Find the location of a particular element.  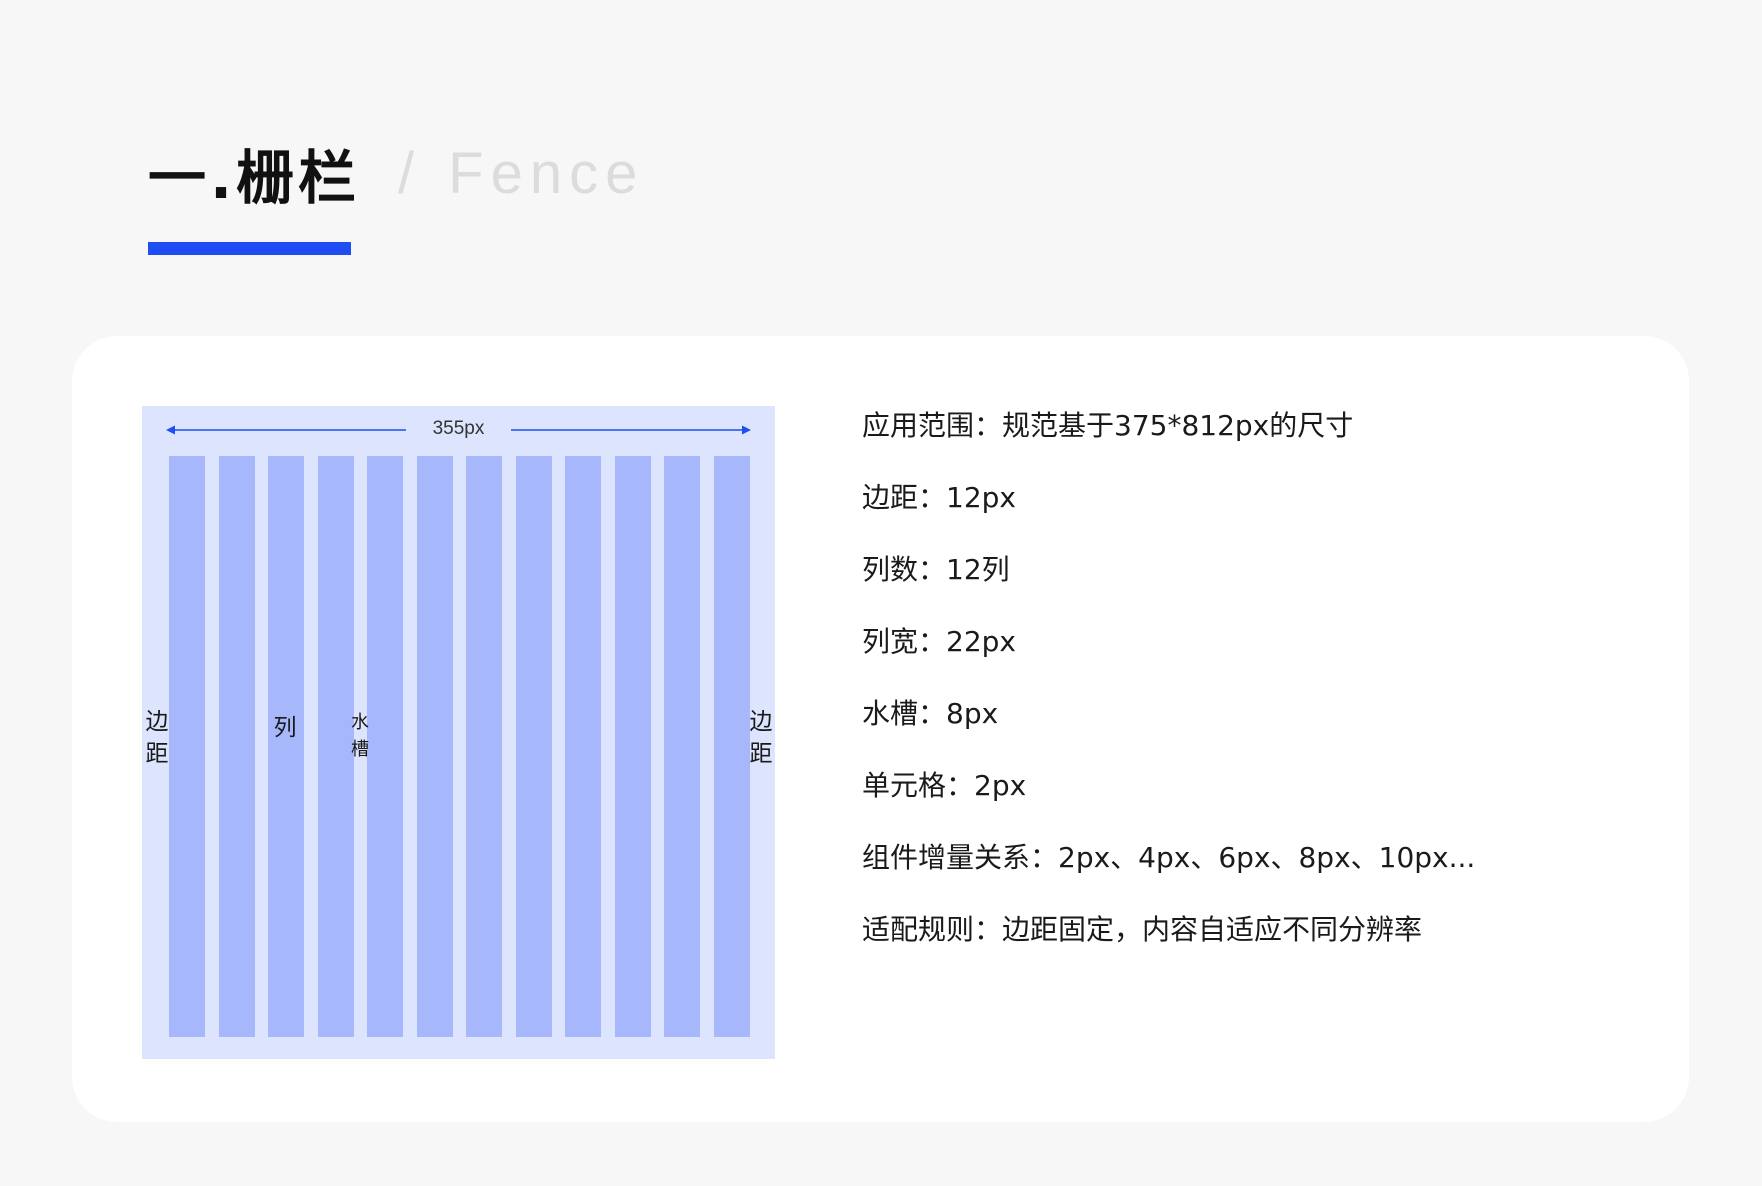

gutter-label-char: 水 is located at coordinates (360, 722).